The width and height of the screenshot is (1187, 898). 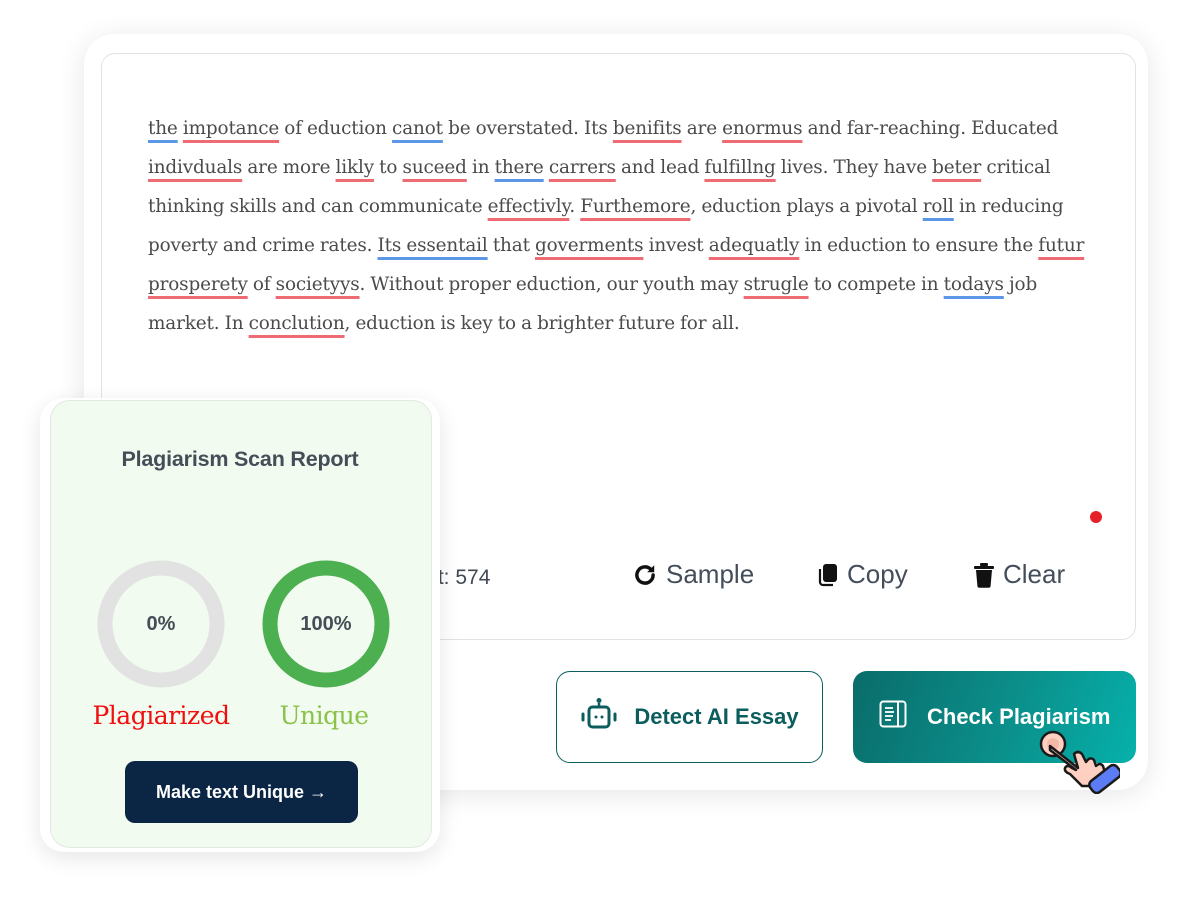 I want to click on detect-ai-essay-button: Detect AI Essay, so click(x=689, y=717).